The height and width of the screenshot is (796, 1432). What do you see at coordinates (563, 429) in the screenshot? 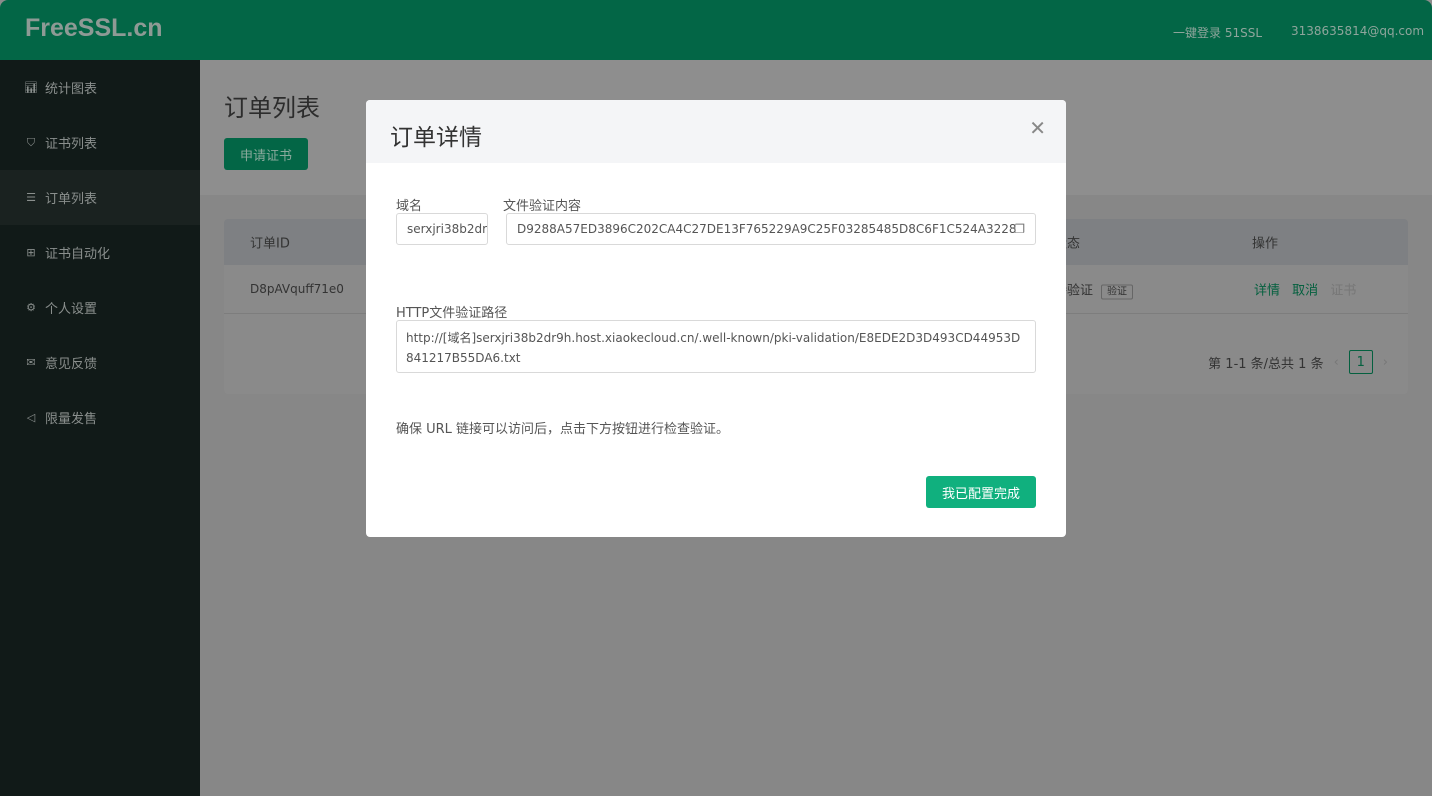
I see `hint-text: 确保 URL 链接可以访问后，点击下方按钮进行检查验证。` at bounding box center [563, 429].